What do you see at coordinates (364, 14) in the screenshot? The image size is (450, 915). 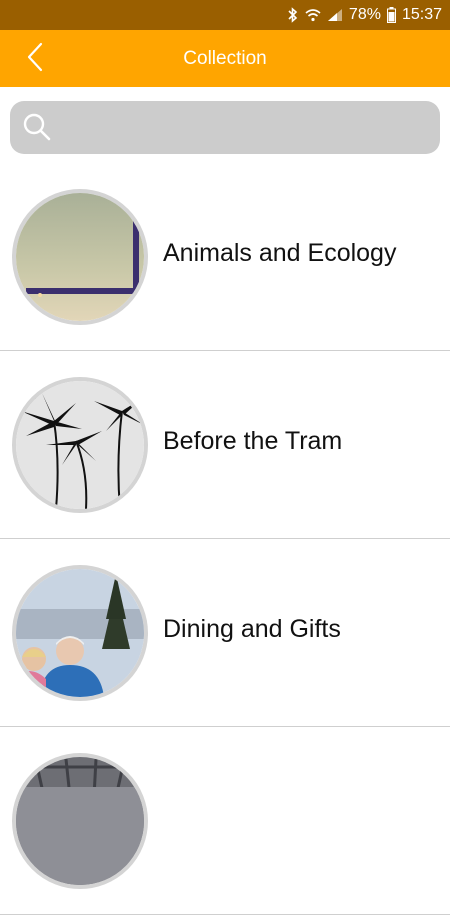 I see `battery-percent: 78%` at bounding box center [364, 14].